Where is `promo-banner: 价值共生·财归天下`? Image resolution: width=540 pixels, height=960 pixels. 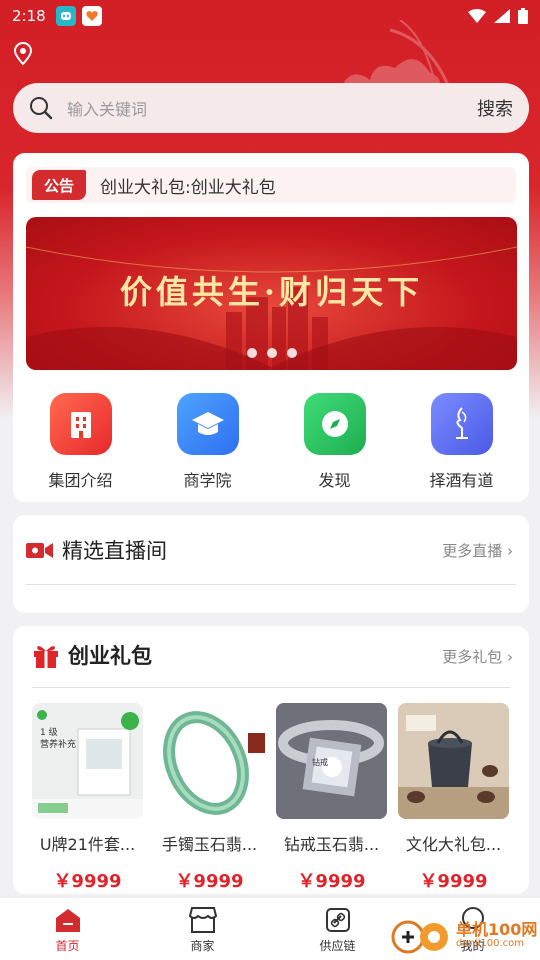 promo-banner: 价值共生·财归天下 is located at coordinates (271, 293).